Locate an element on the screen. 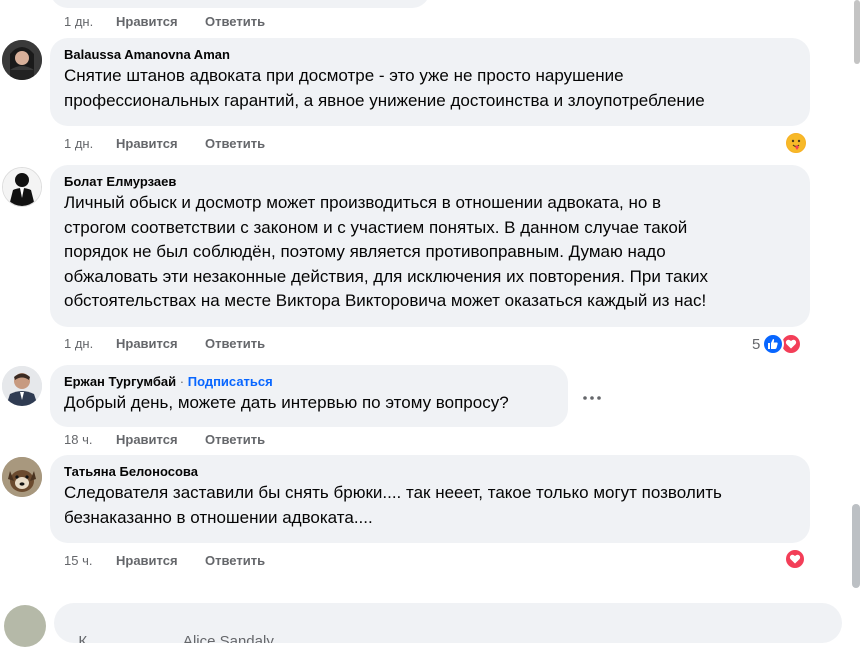 This screenshot has width=864, height=647. love-reaction-icon is located at coordinates (795, 559).